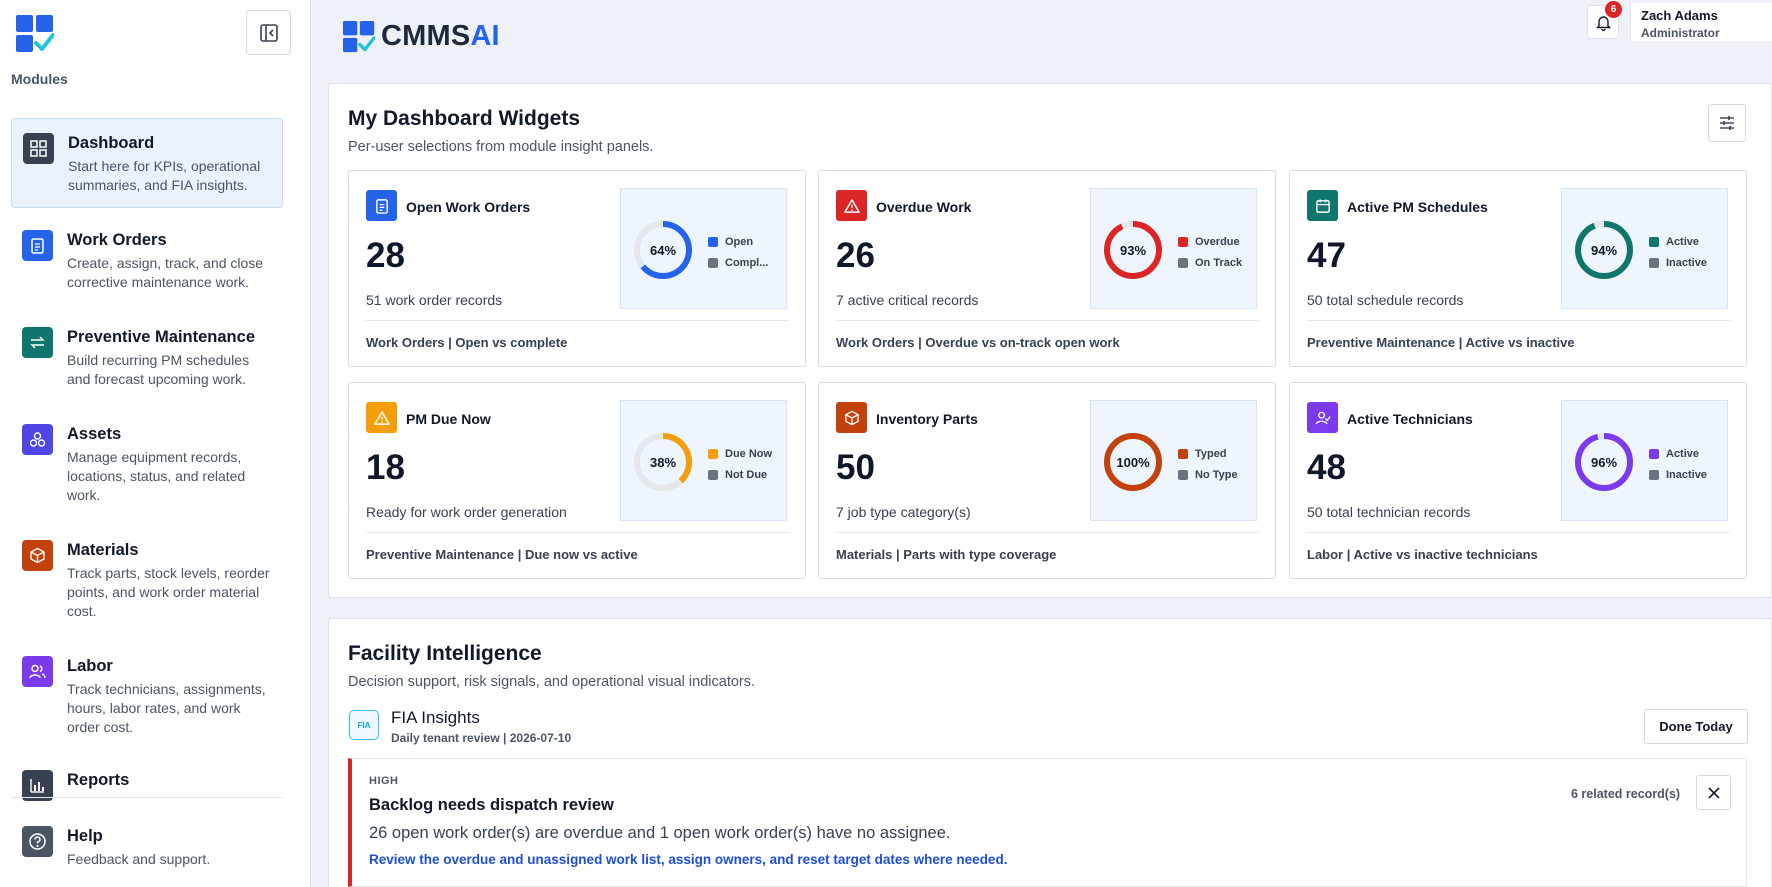  I want to click on assets-icon, so click(37, 439).